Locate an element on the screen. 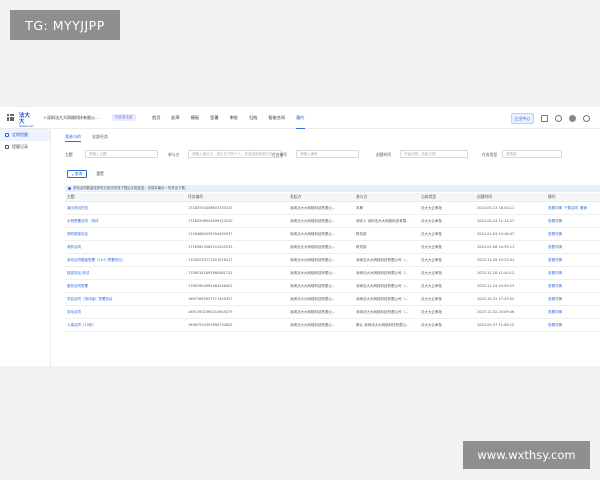 Image resolution: width=600 pixels, height=480 pixels. enterprise-center-button: 企业中心 is located at coordinates (522, 118).